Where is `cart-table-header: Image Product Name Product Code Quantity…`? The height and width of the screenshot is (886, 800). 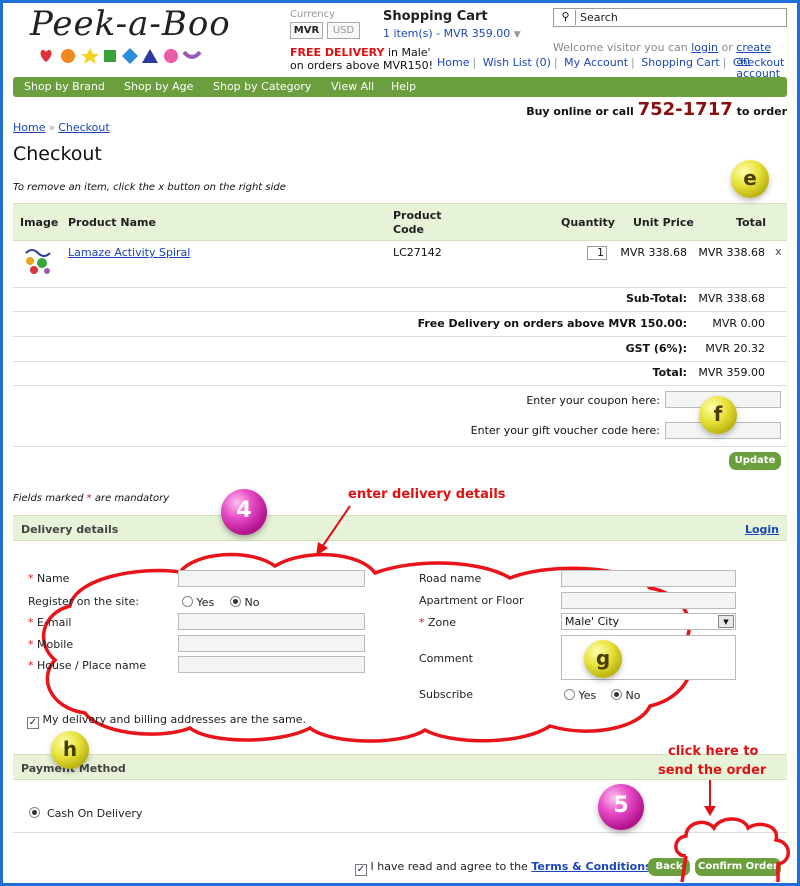 cart-table-header: Image Product Name Product Code Quantity… is located at coordinates (400, 222).